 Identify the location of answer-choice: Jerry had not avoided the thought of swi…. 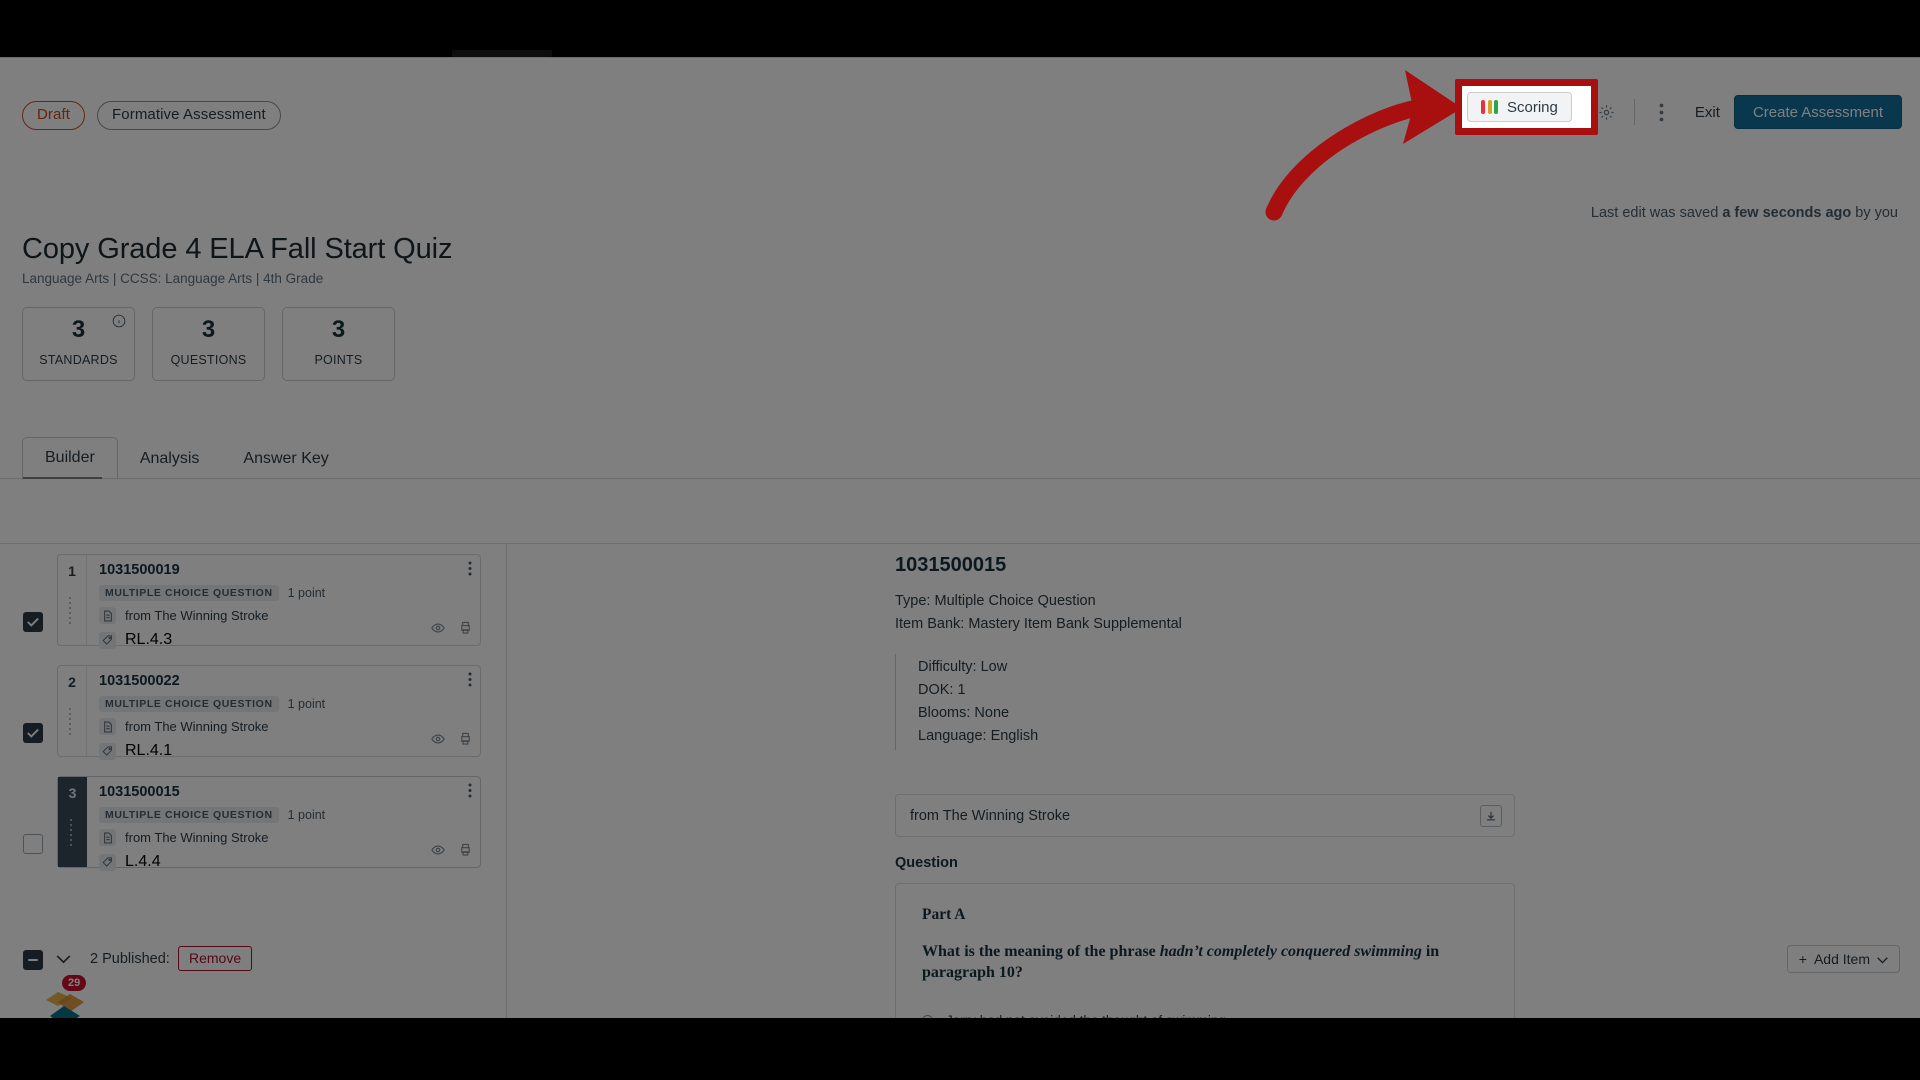
(1205, 1015).